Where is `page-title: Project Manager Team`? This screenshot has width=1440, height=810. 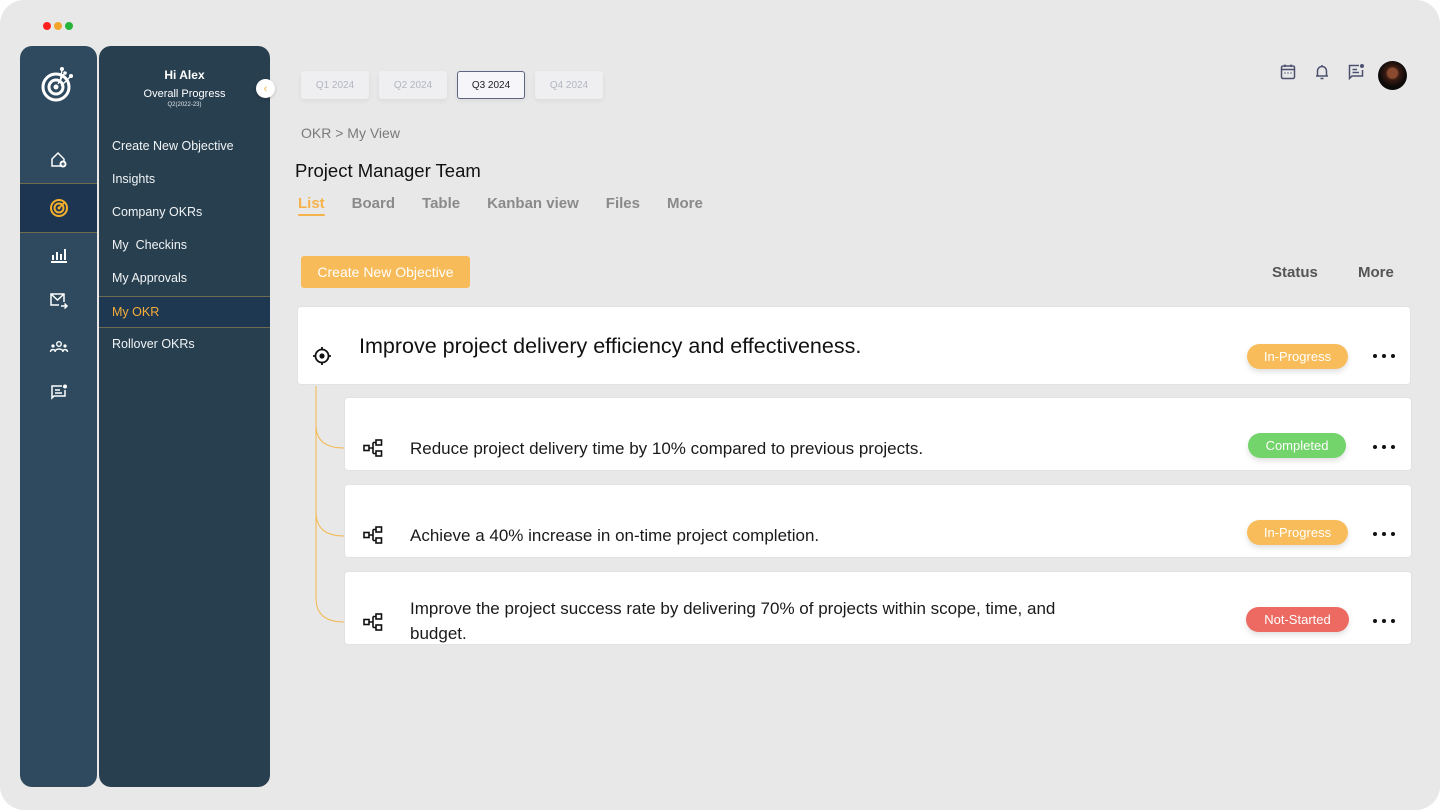
page-title: Project Manager Team is located at coordinates (388, 170).